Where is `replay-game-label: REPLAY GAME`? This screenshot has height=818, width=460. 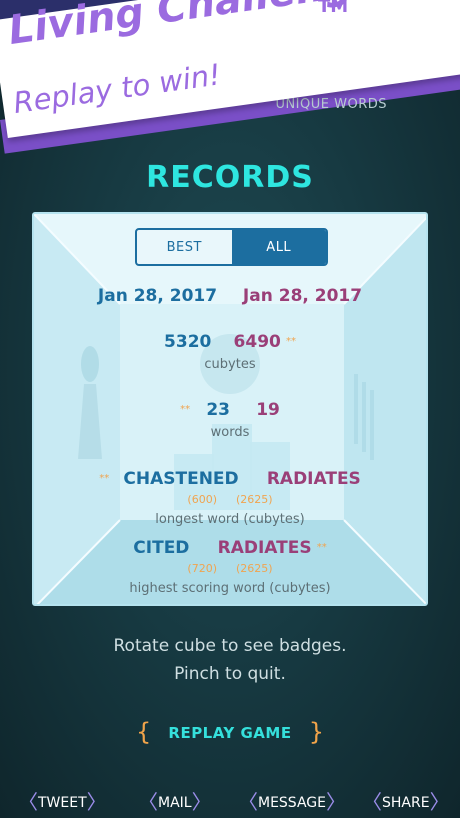 replay-game-label: REPLAY GAME is located at coordinates (230, 733).